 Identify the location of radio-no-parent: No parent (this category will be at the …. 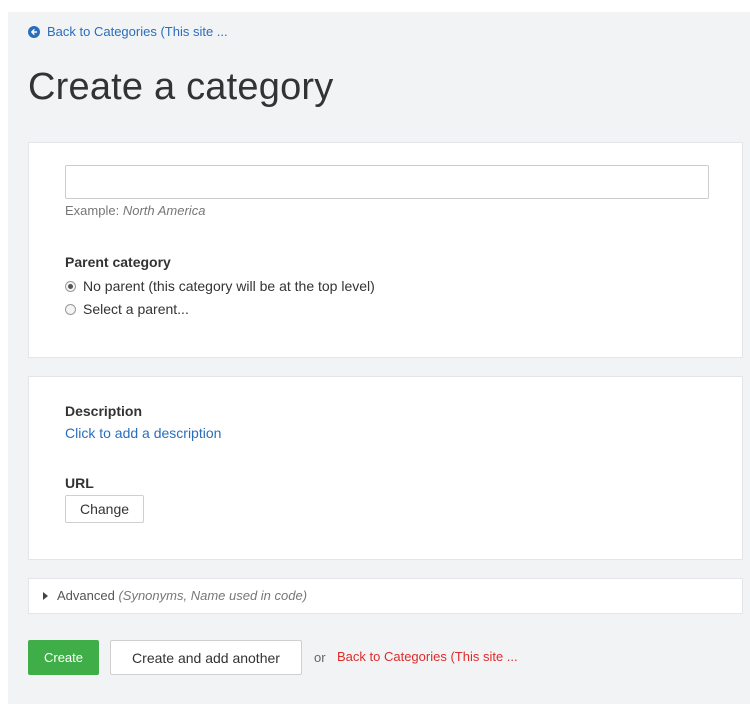
(220, 286).